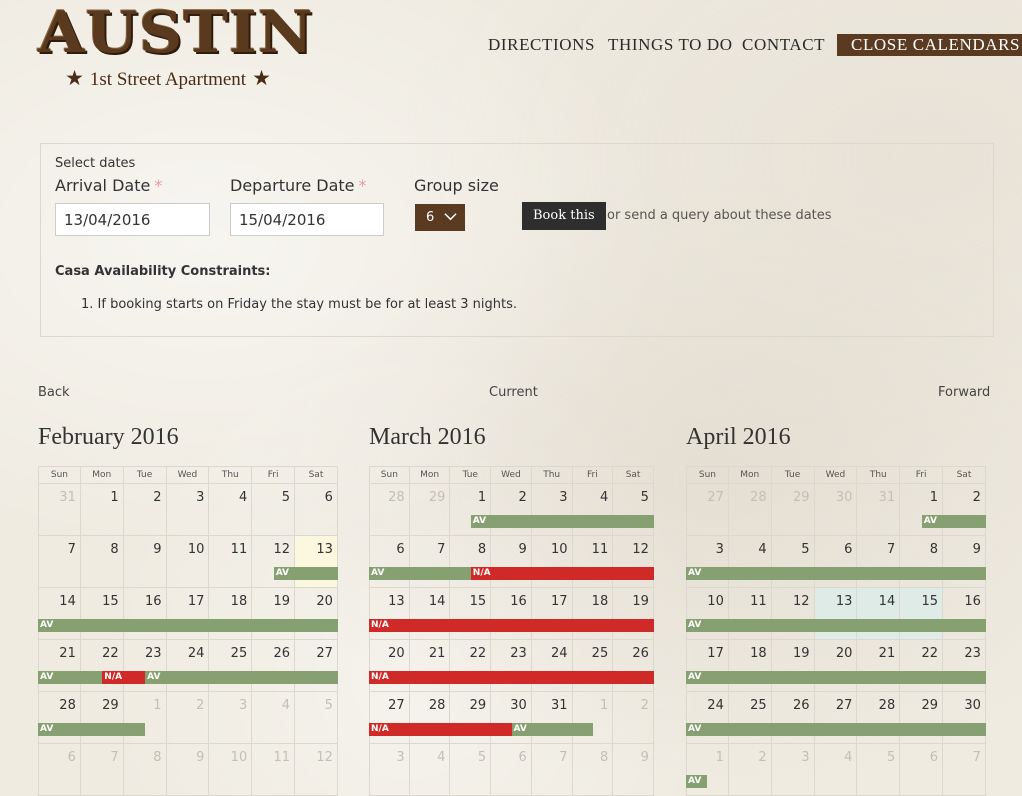 The image size is (1022, 796). What do you see at coordinates (719, 215) in the screenshot?
I see `send-query-link: or send a query about these dates` at bounding box center [719, 215].